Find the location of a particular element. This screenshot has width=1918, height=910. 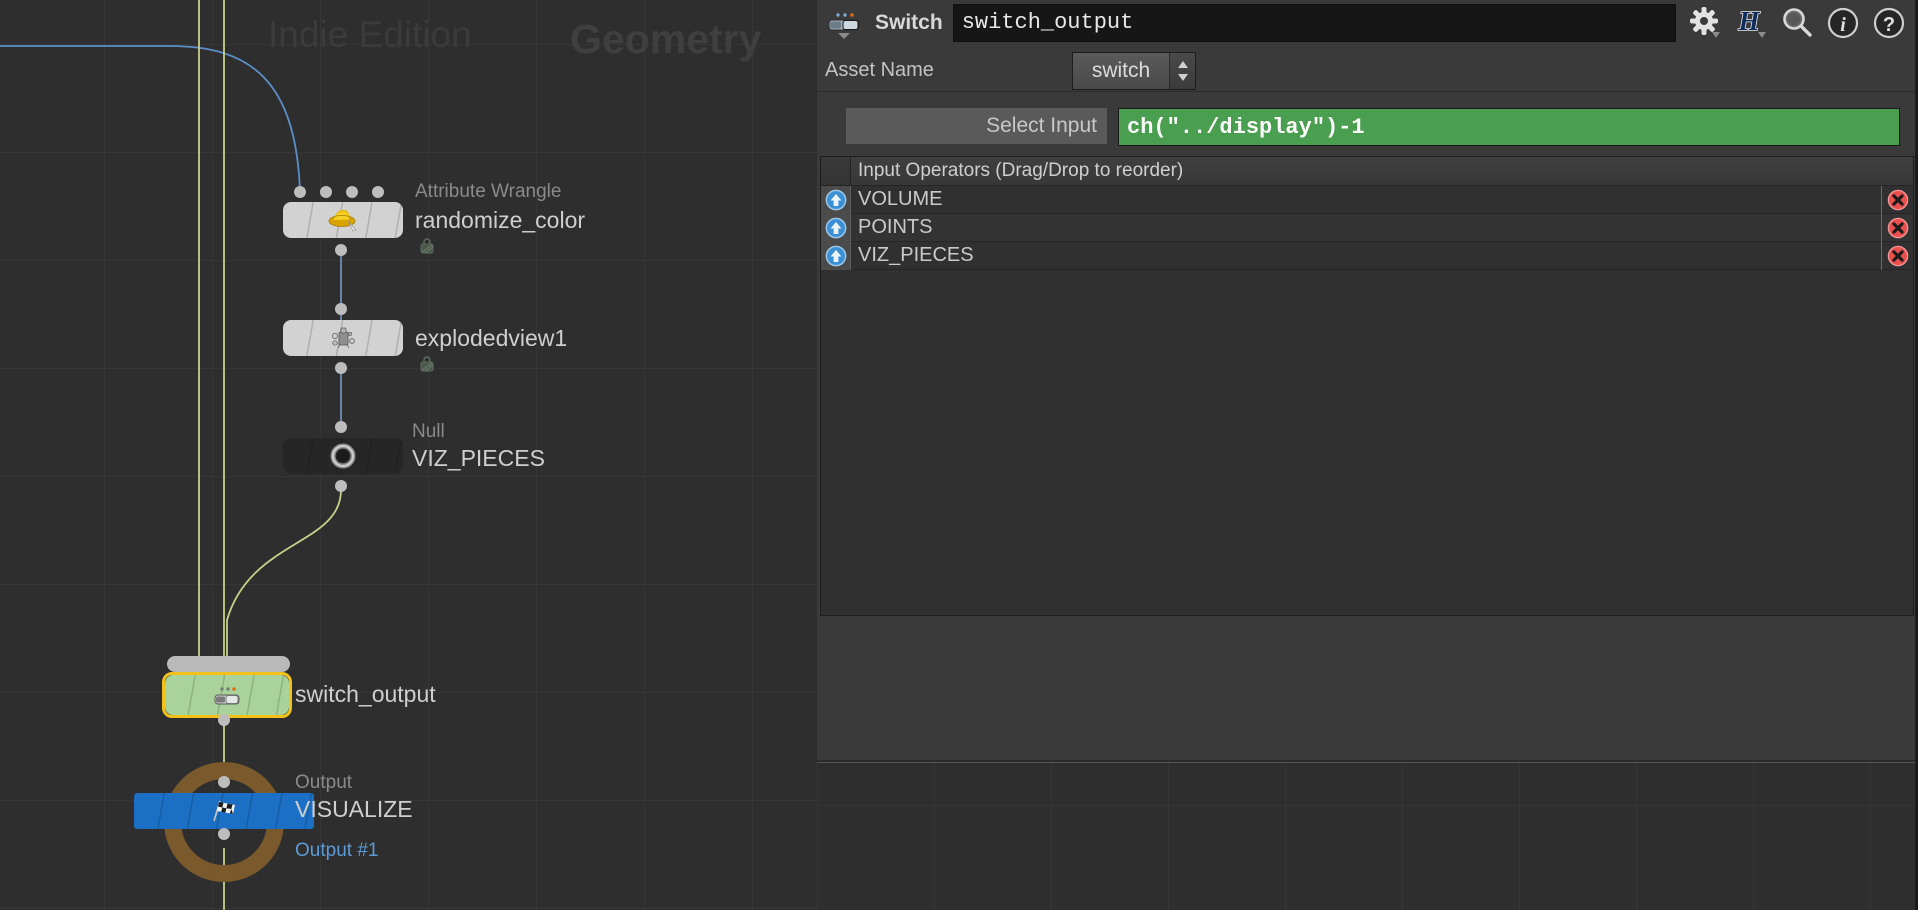

null-ring-icon is located at coordinates (343, 456).